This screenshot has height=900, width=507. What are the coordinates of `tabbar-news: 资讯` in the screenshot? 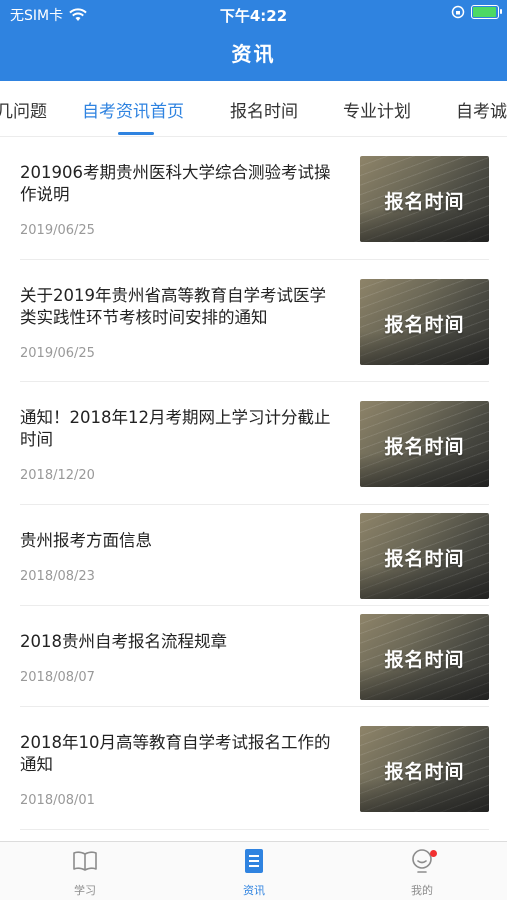 It's located at (254, 873).